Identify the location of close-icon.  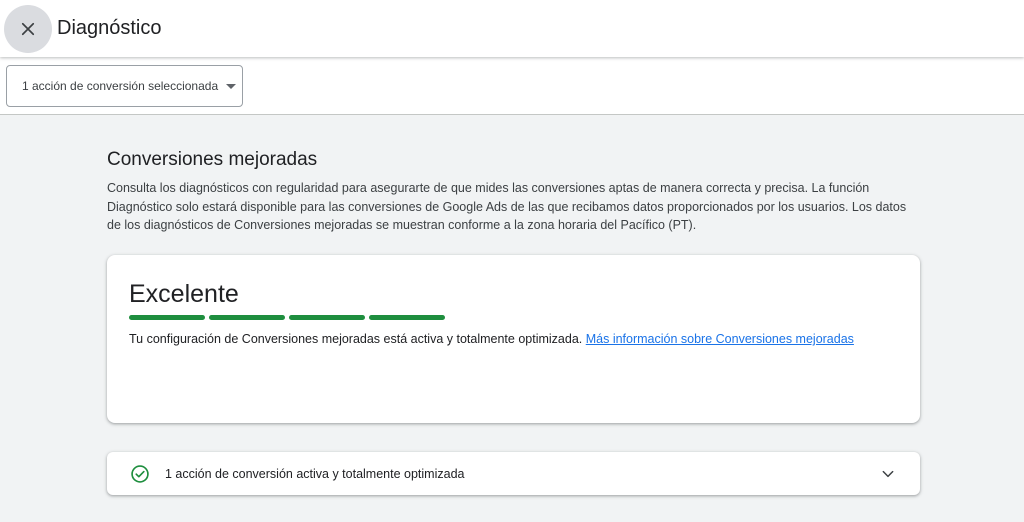
(28, 29).